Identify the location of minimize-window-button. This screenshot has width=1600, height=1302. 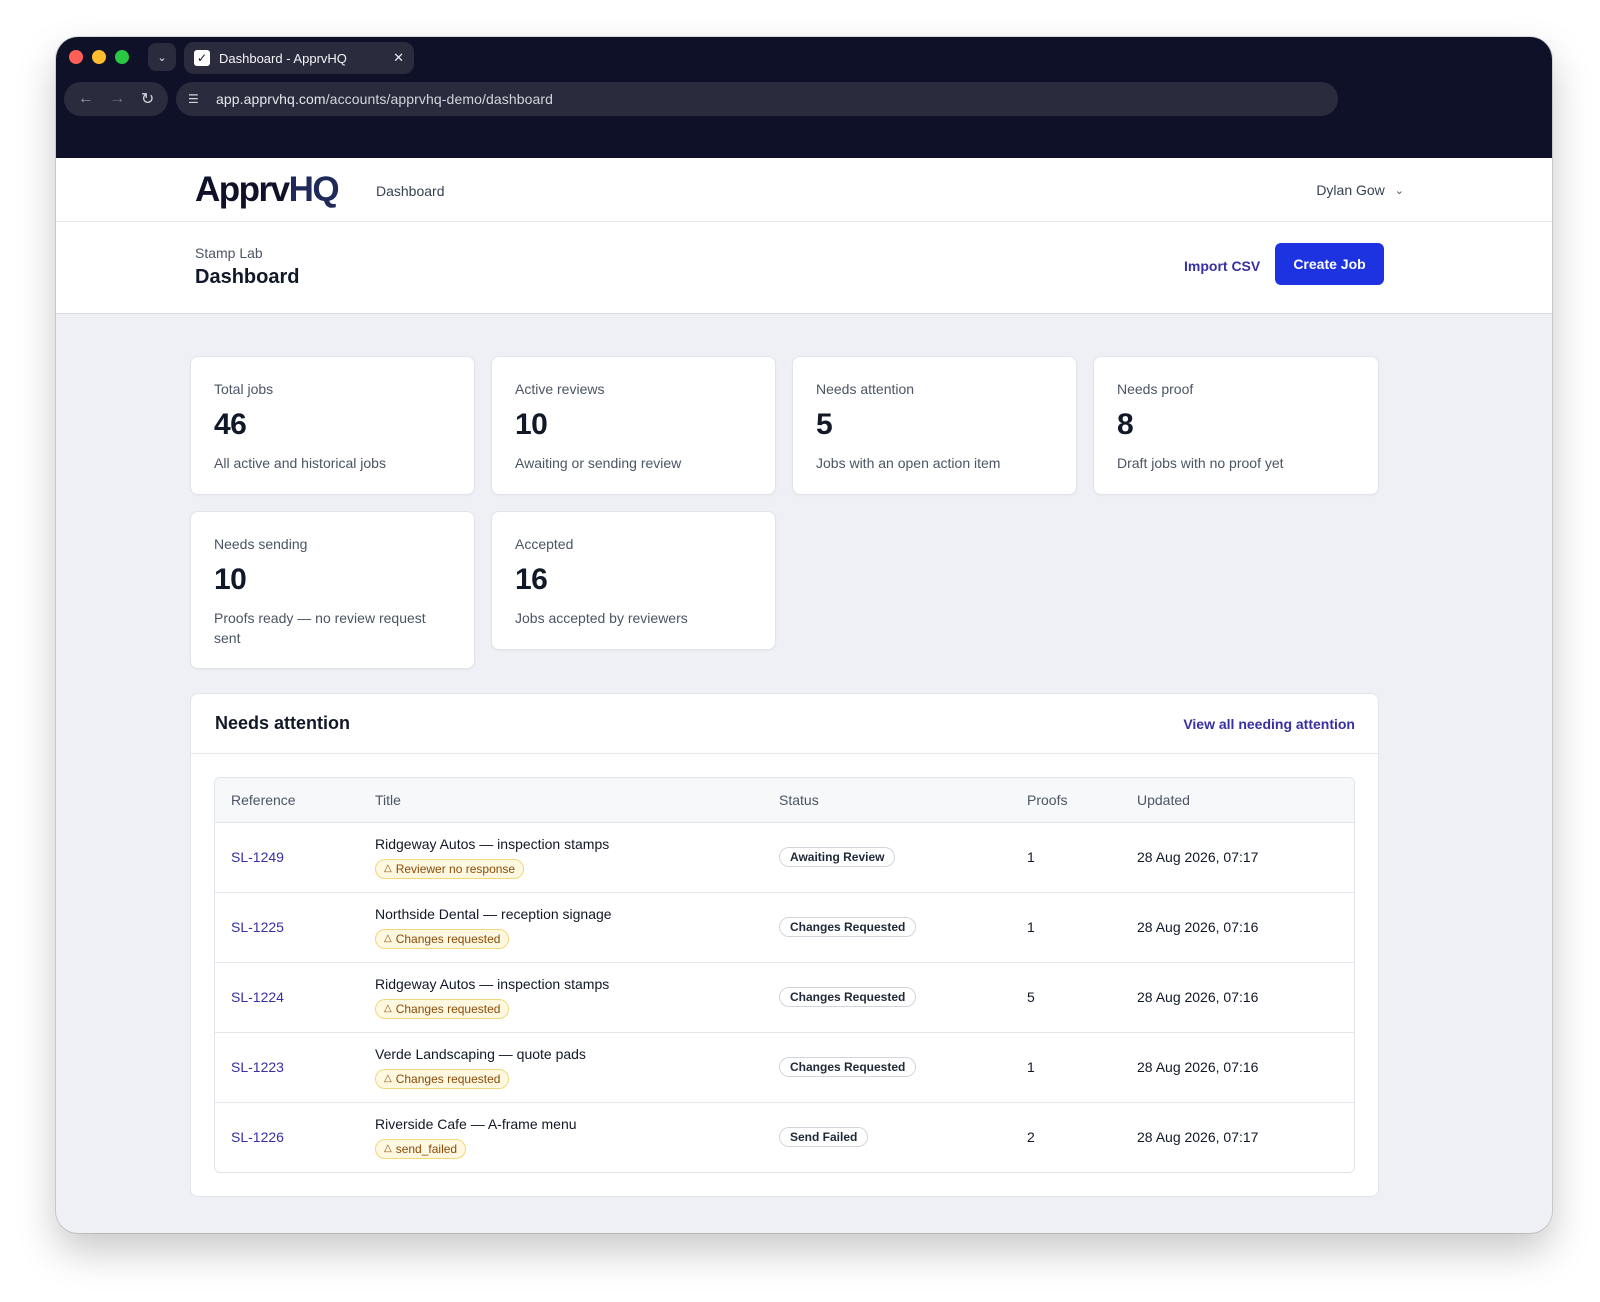
(99, 57).